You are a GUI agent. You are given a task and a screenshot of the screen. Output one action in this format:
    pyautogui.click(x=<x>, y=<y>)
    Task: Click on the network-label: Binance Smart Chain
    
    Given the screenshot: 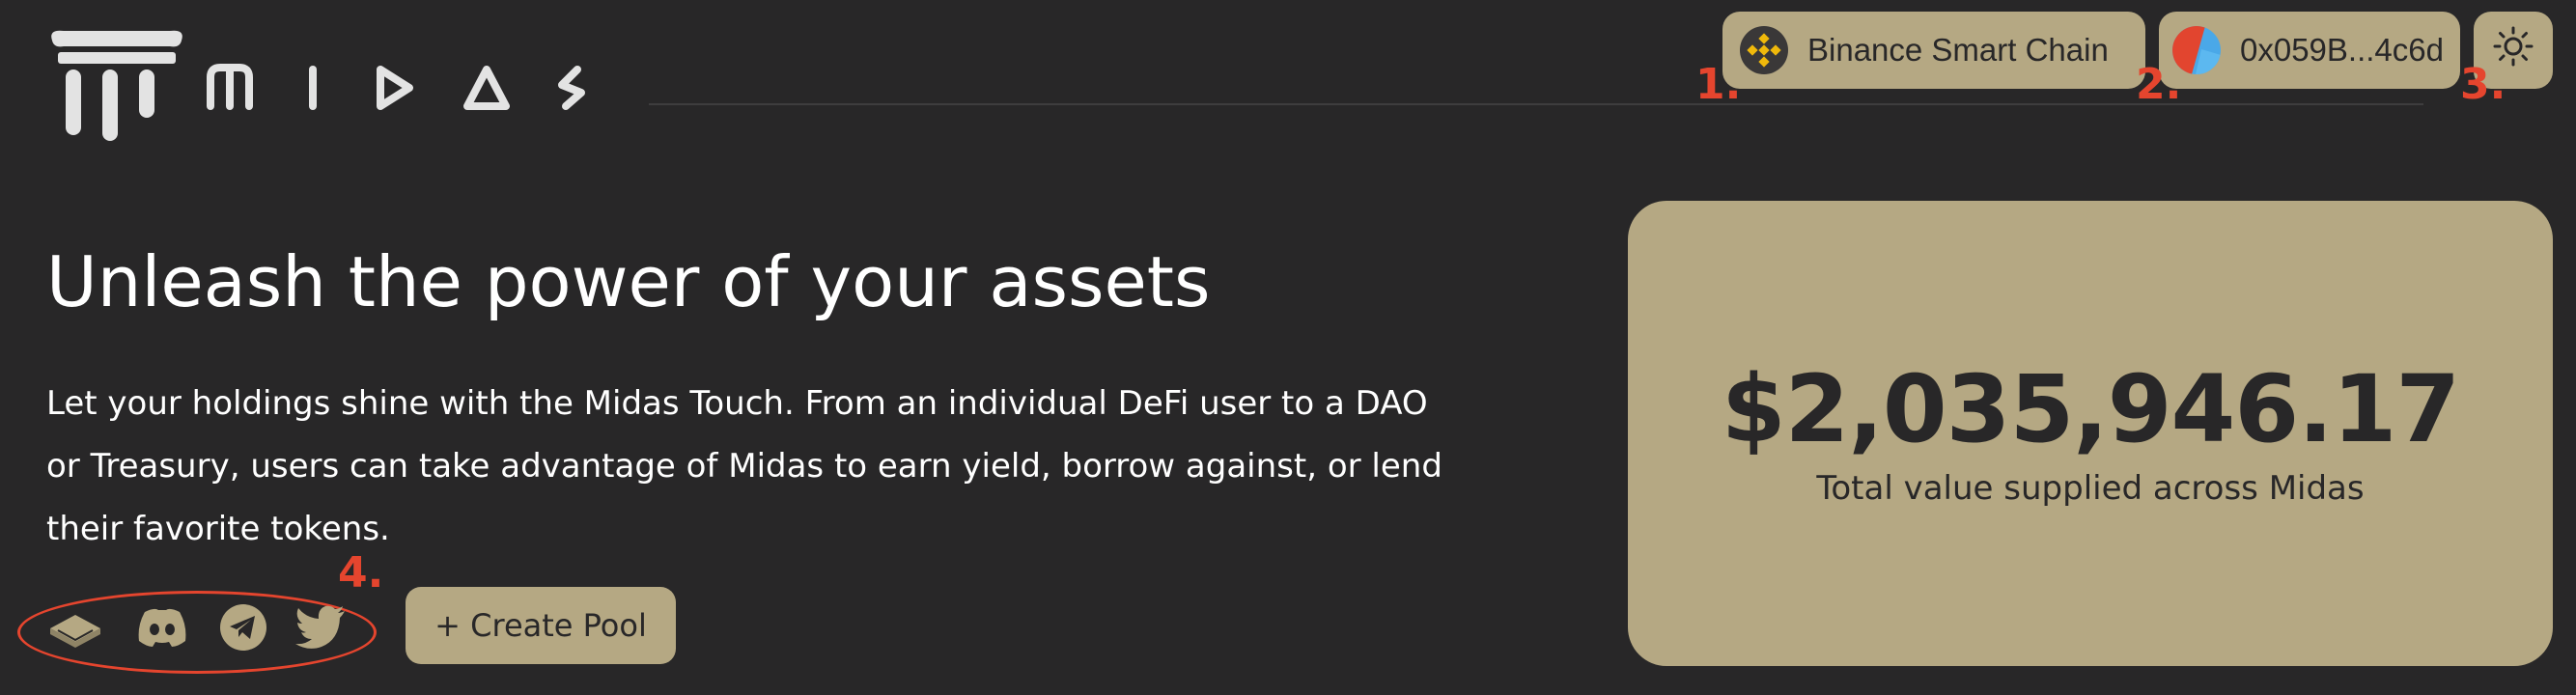 What is the action you would take?
    pyautogui.click(x=1958, y=50)
    